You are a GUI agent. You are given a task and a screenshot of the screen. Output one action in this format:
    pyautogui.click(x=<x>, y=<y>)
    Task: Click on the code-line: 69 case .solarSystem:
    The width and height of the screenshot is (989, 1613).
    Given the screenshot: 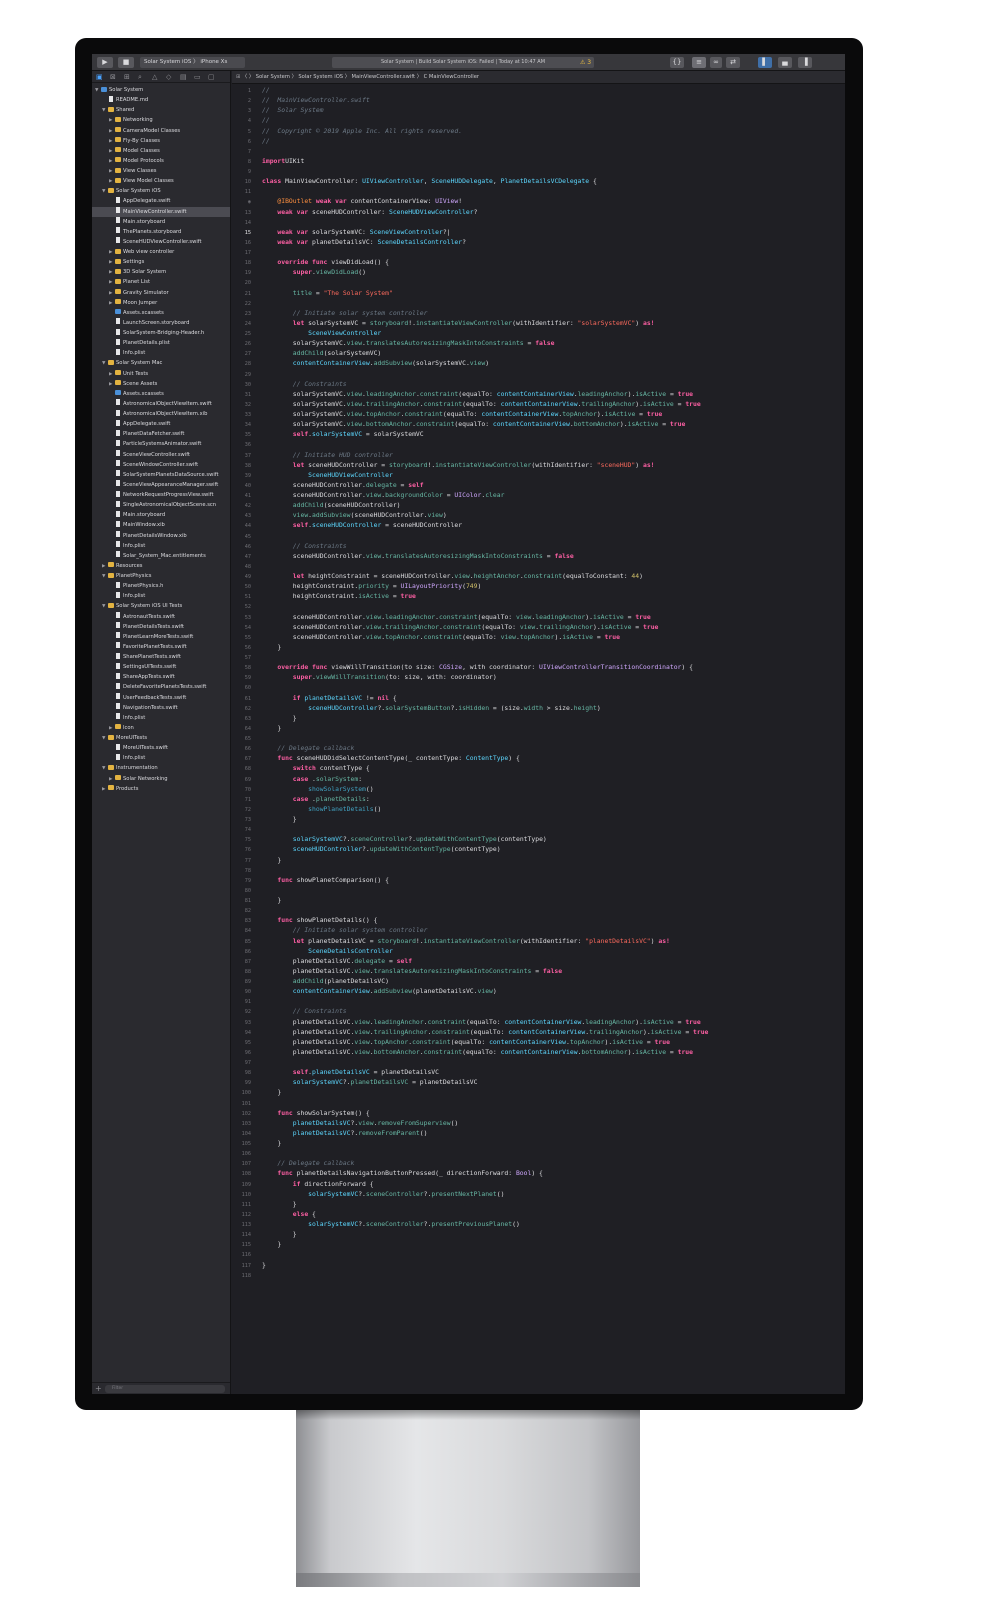 What is the action you would take?
    pyautogui.click(x=538, y=779)
    